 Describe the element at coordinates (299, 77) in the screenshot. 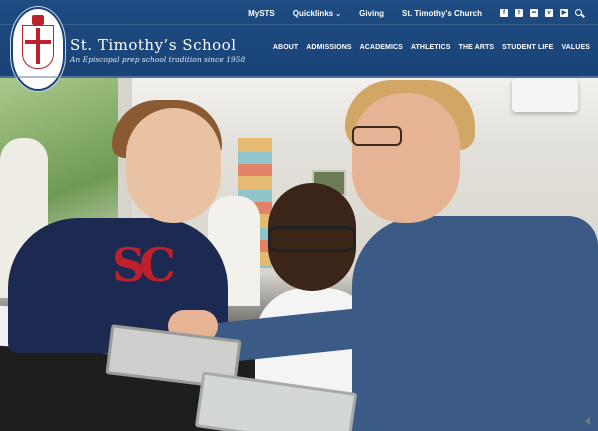

I see `header-divider` at that location.